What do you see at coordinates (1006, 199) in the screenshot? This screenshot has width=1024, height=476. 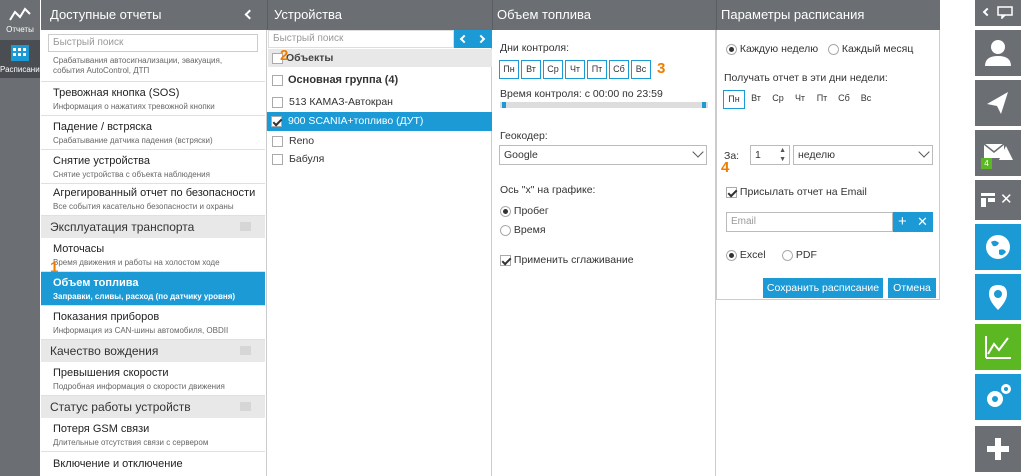 I see `close-icon: ✕` at bounding box center [1006, 199].